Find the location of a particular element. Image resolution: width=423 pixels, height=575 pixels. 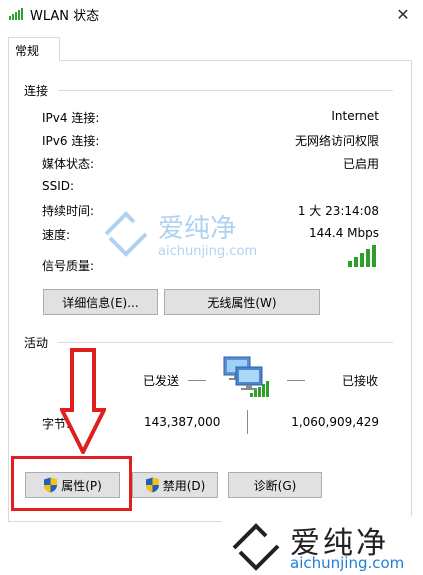

watermark-bottom-url: aichunjing.com is located at coordinates (347, 563).